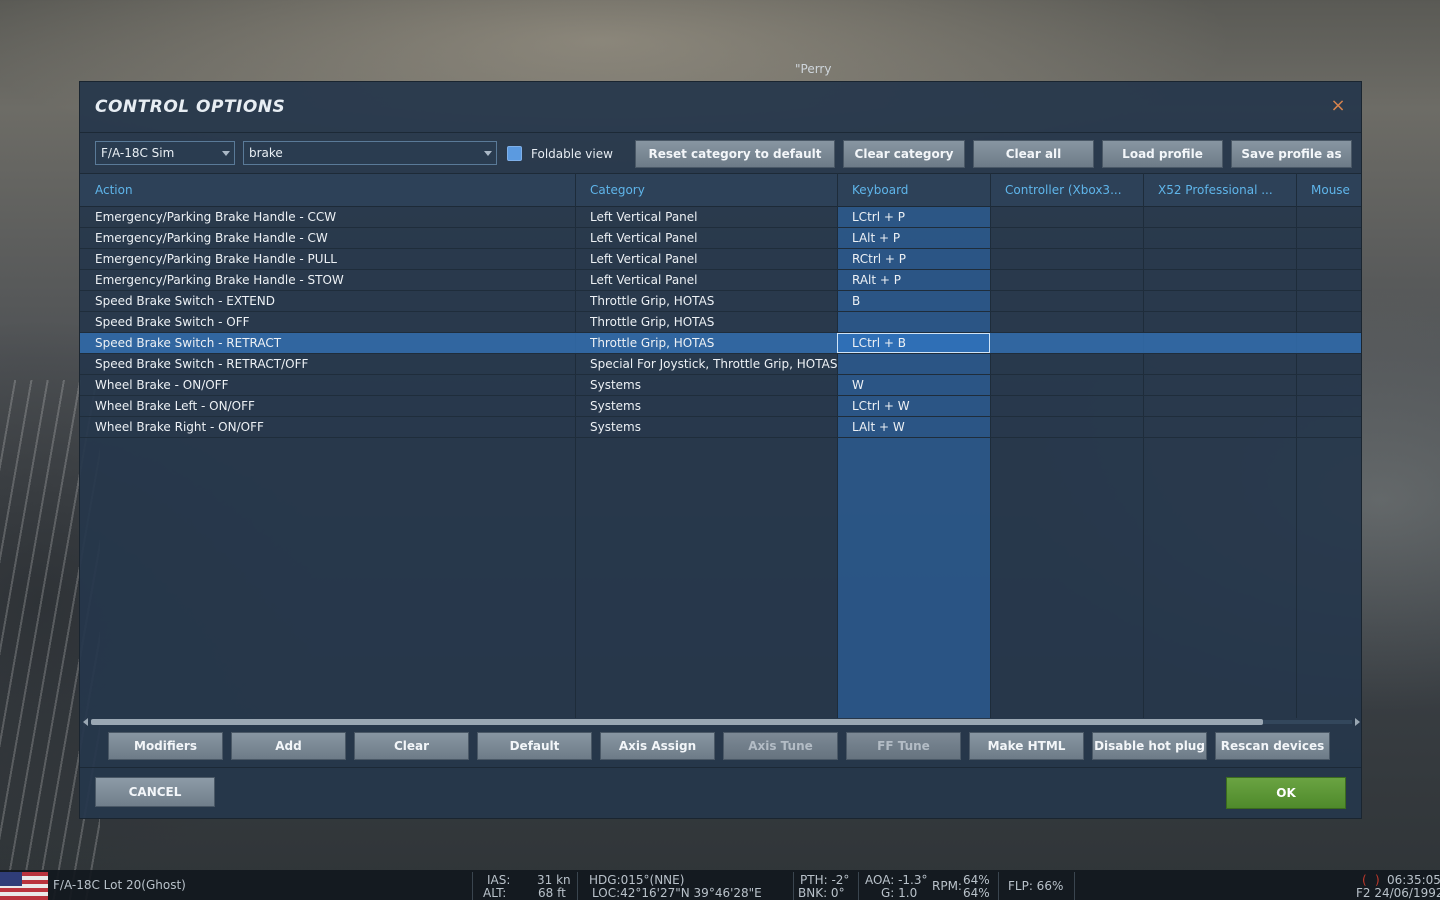  I want to click on scroll-thumb, so click(677, 722).